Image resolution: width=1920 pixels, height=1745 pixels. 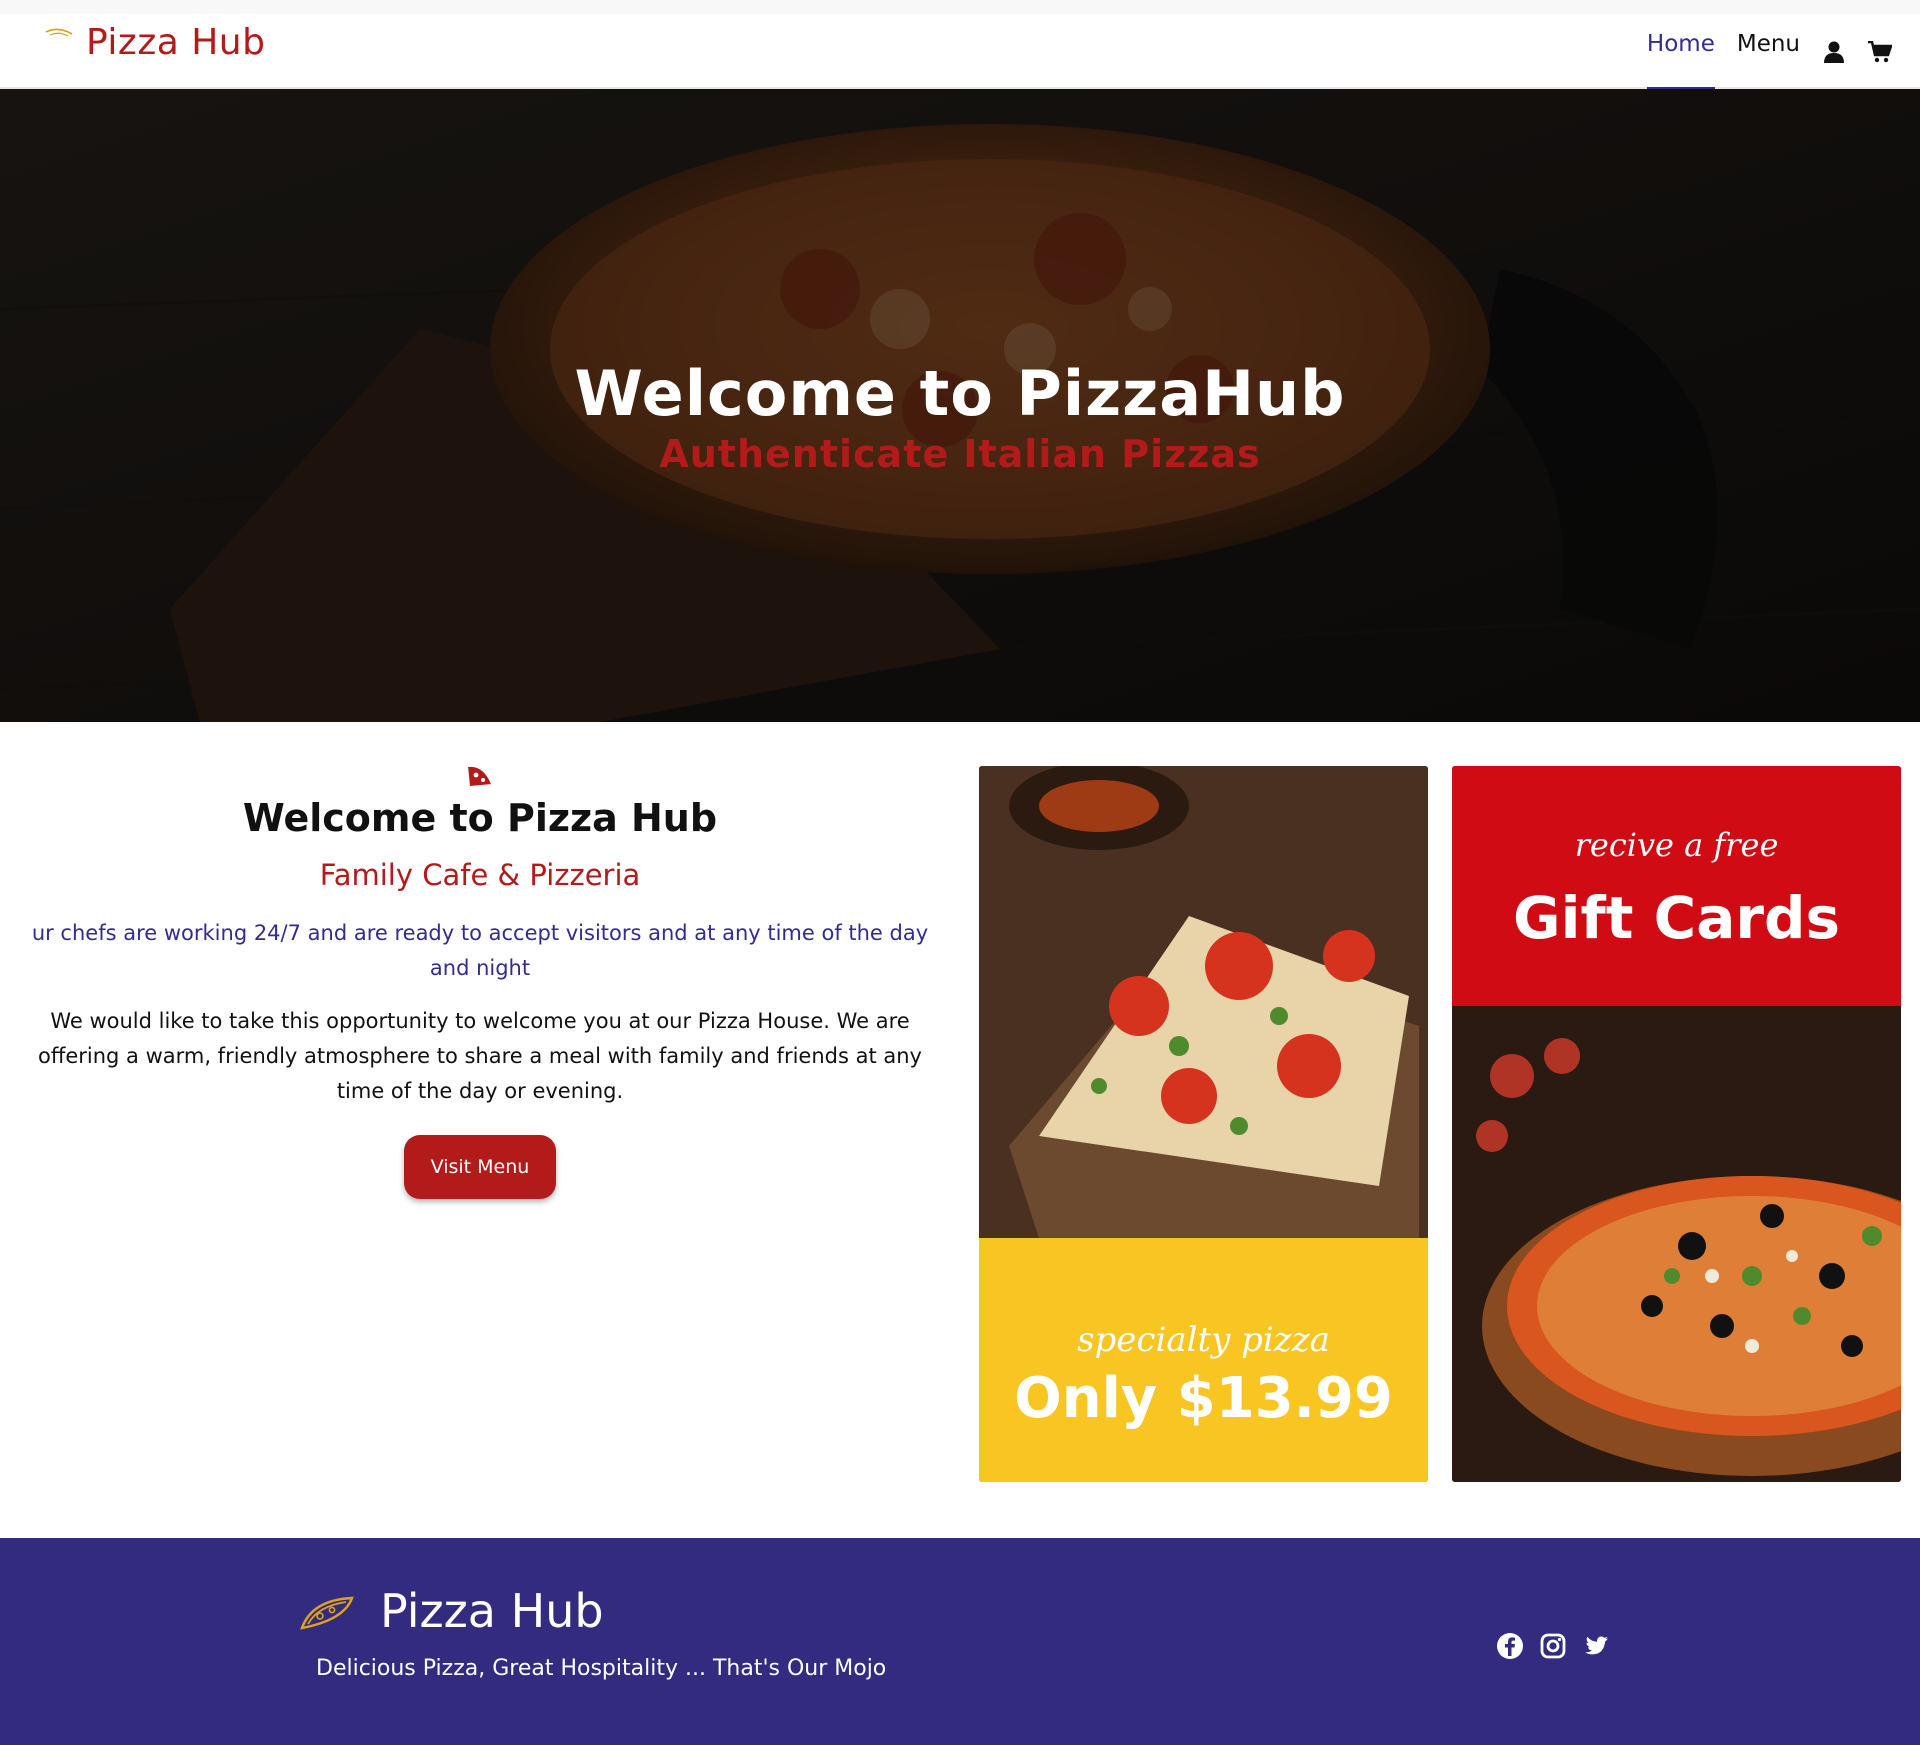 I want to click on gift-script-text: recive a free, so click(x=1676, y=845).